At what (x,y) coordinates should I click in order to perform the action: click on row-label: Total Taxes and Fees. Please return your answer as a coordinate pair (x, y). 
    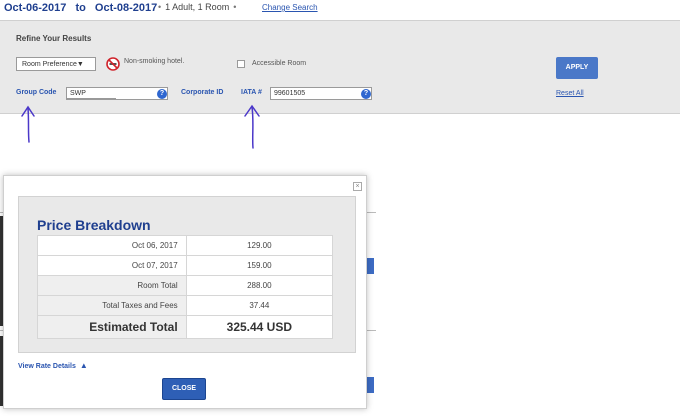
    Looking at the image, I should click on (112, 305).